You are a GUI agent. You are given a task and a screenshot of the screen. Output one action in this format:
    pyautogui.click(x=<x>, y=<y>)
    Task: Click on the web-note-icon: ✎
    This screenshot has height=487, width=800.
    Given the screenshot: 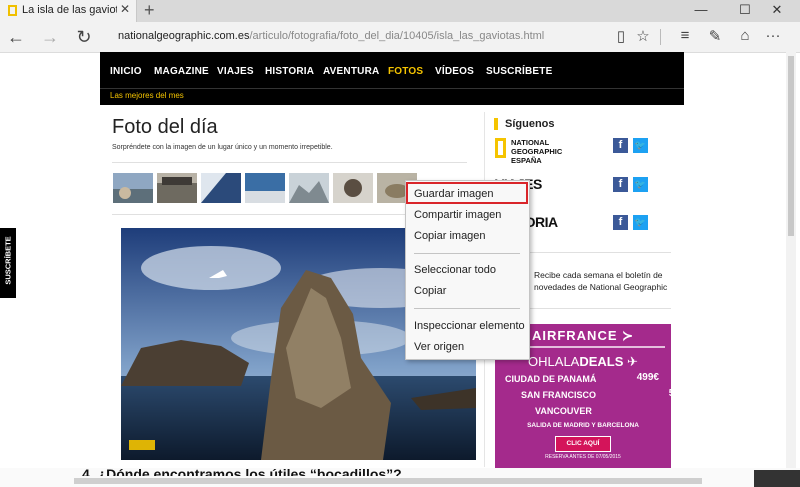 What is the action you would take?
    pyautogui.click(x=715, y=36)
    